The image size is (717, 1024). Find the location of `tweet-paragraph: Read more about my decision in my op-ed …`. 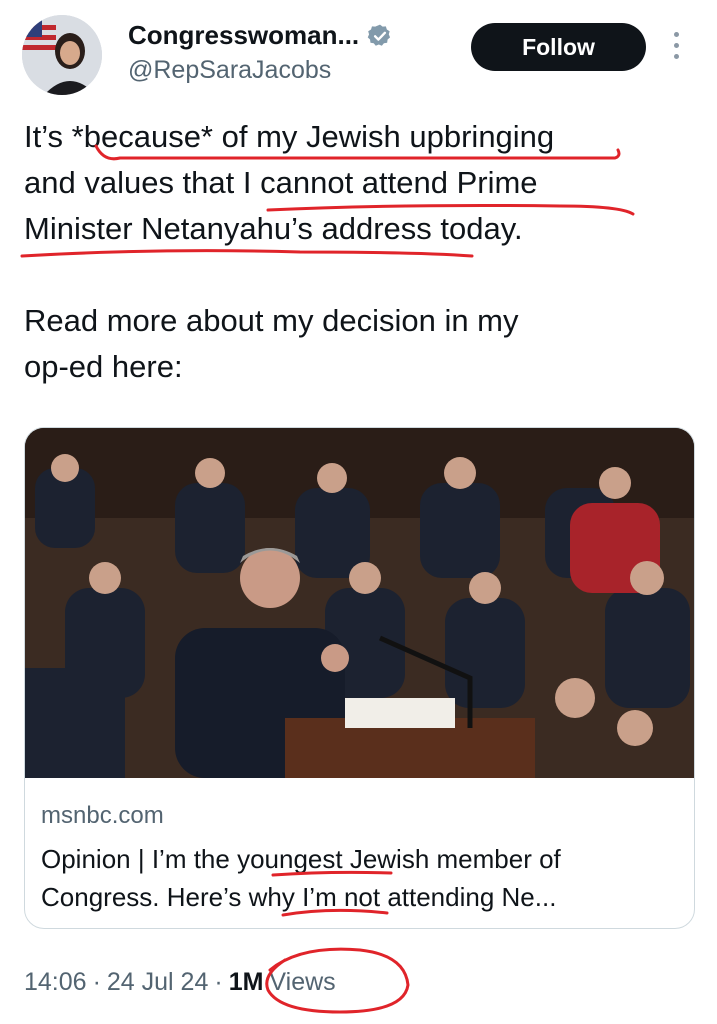

tweet-paragraph: Read more about my decision in my op-ed … is located at coordinates (271, 343).